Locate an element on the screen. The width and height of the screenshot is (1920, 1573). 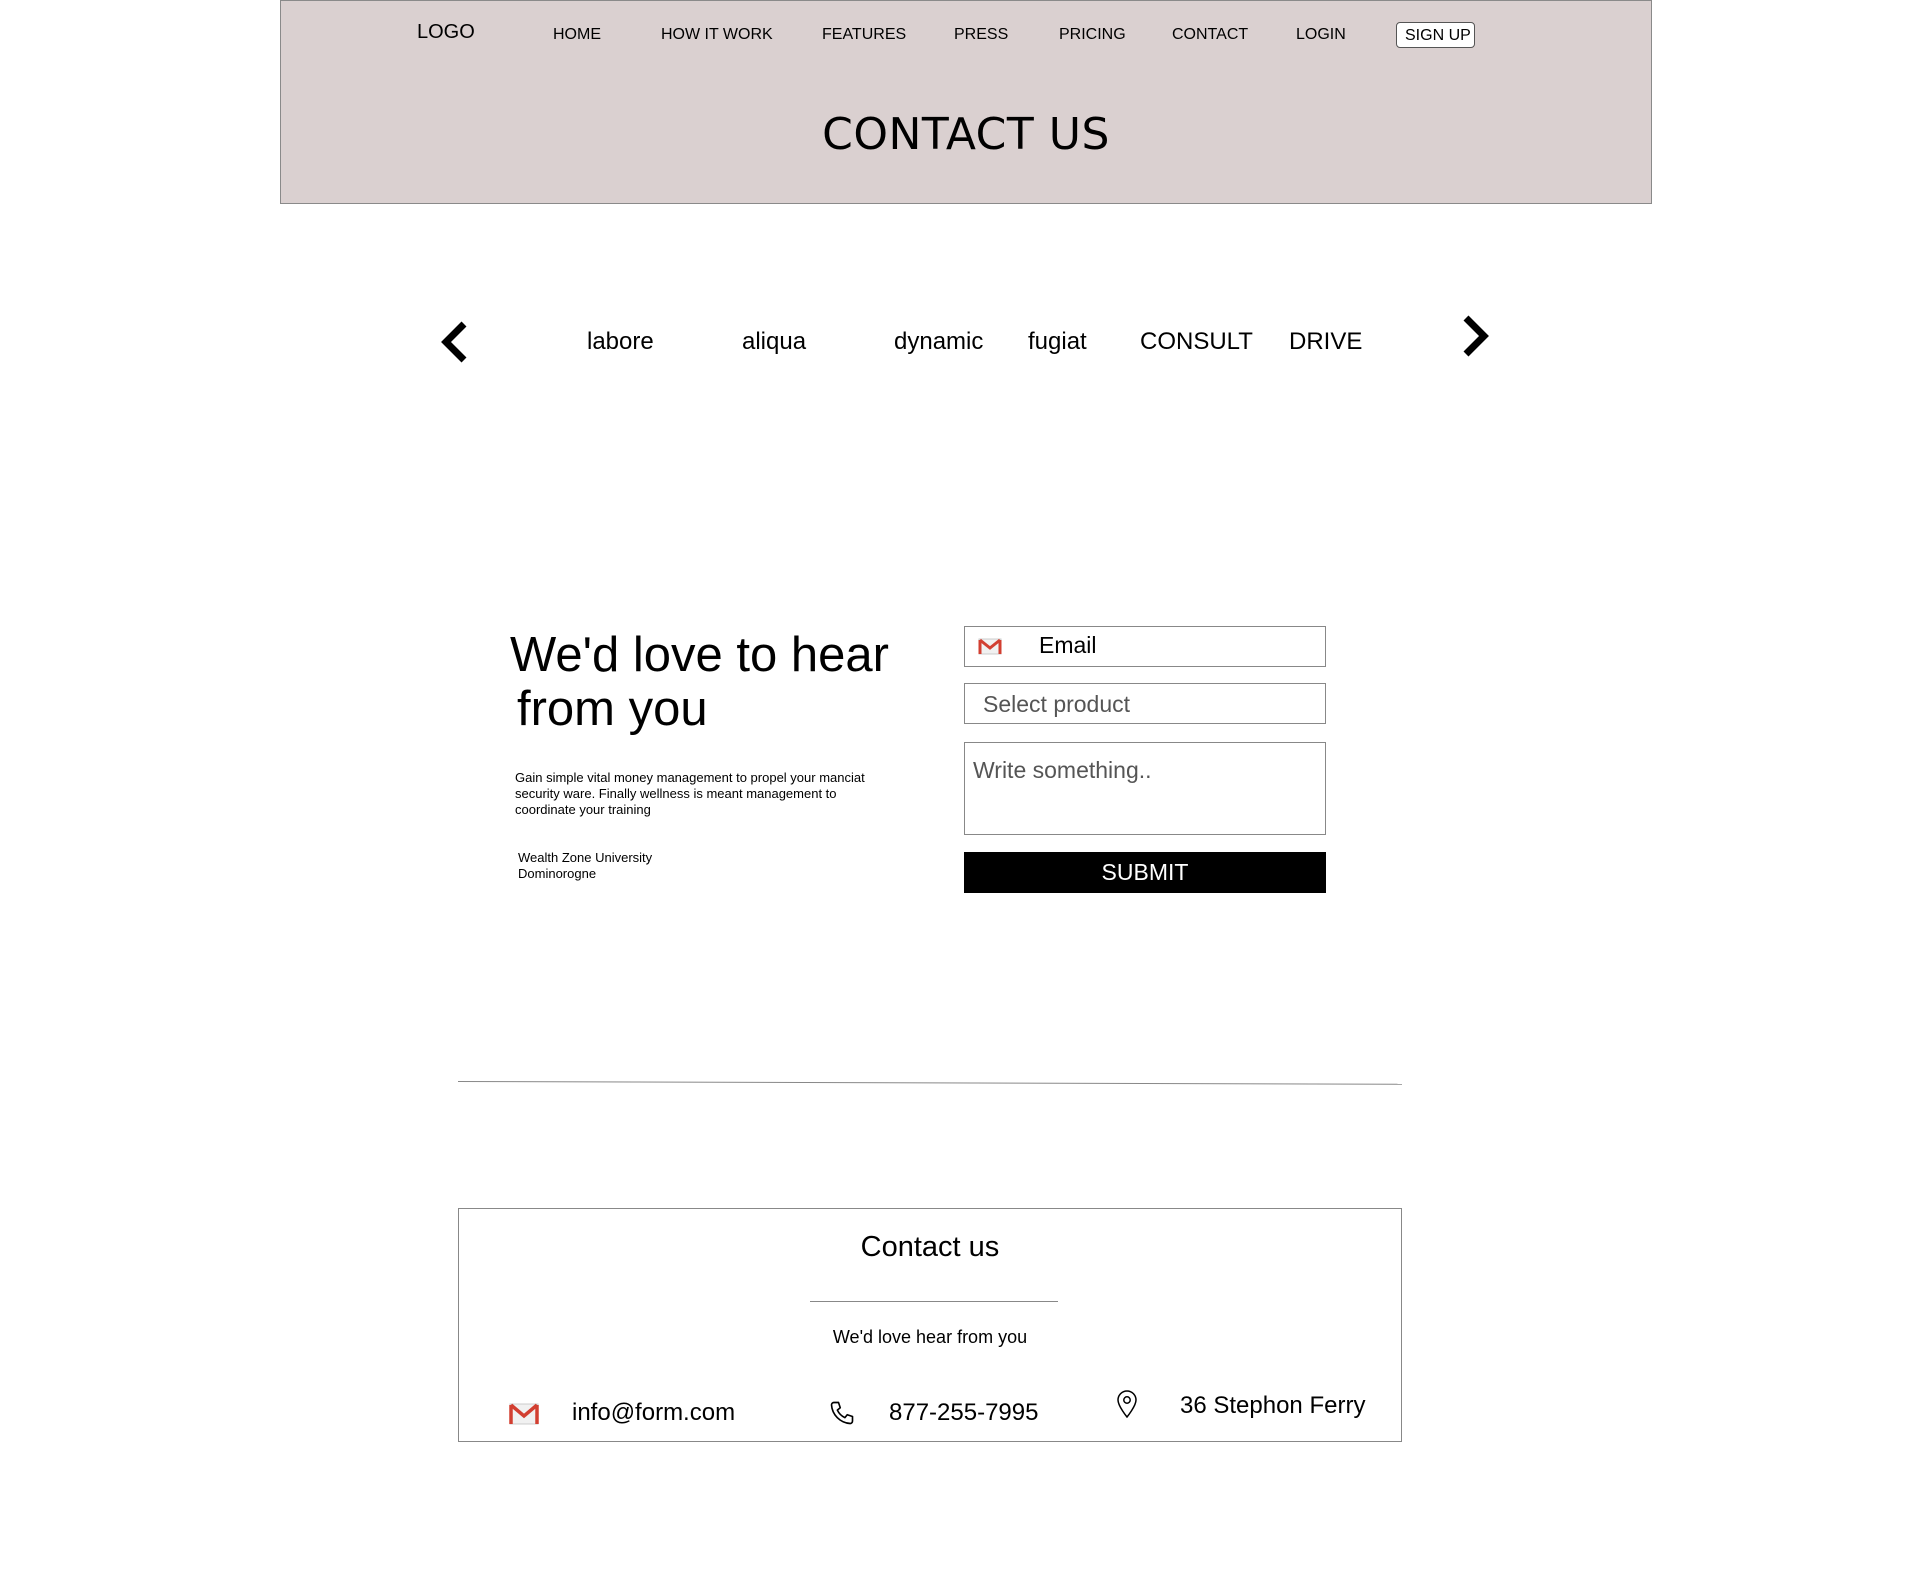
nav-press: PRESS is located at coordinates (981, 35).